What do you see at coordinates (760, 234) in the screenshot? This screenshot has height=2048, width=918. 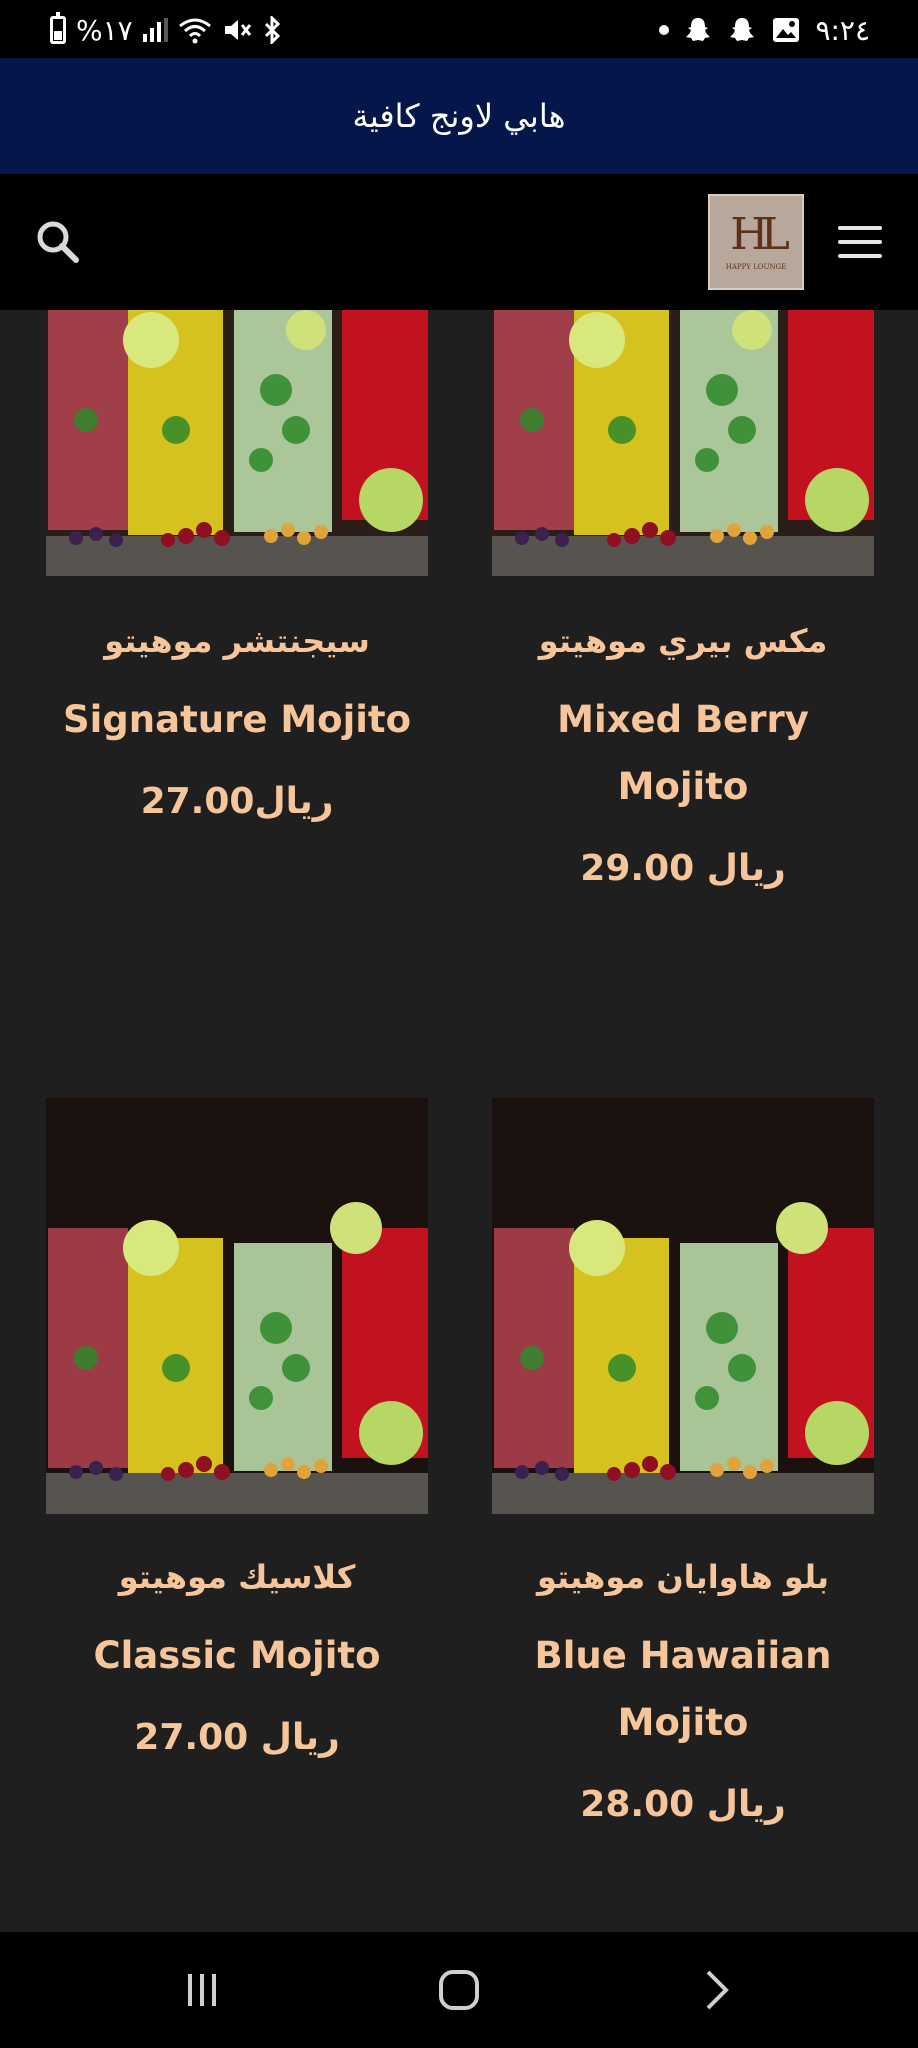 I see `logo-monogram: HL` at bounding box center [760, 234].